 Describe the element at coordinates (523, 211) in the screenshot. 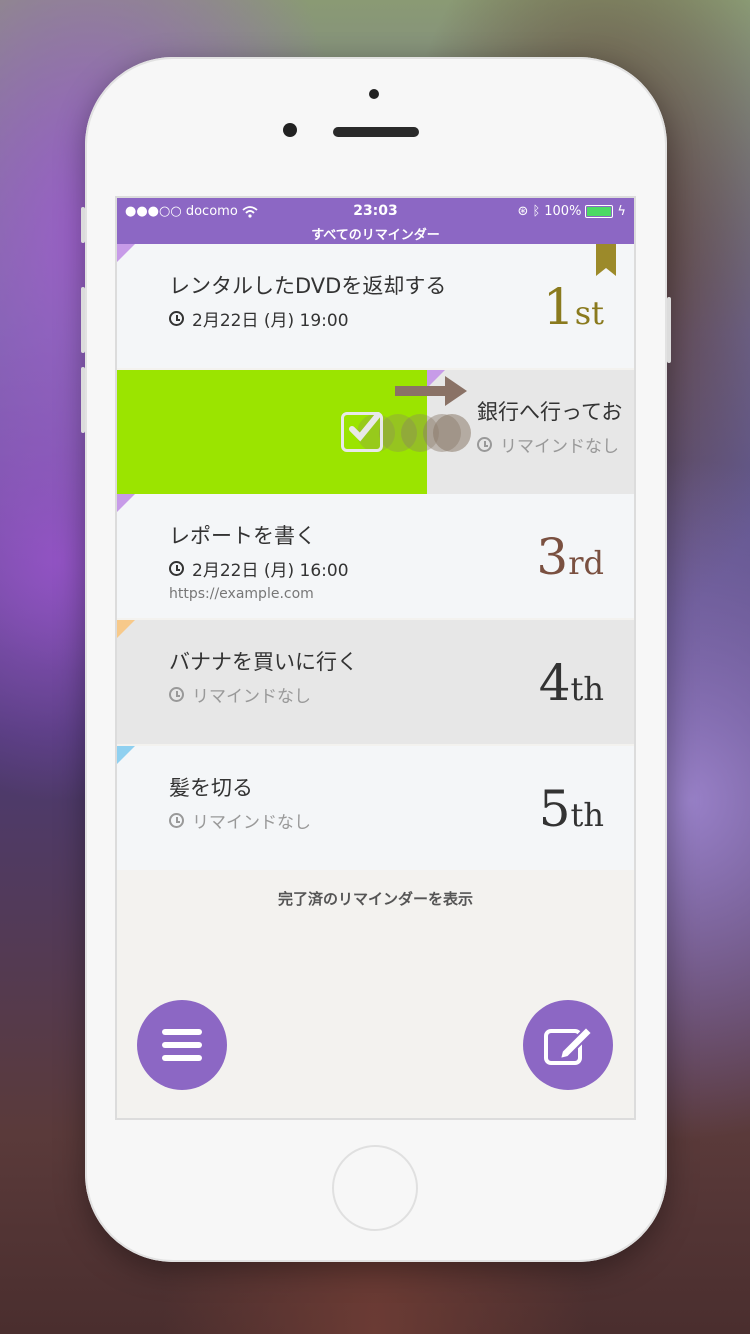

I see `rotation-lock-icon: ⊛` at that location.